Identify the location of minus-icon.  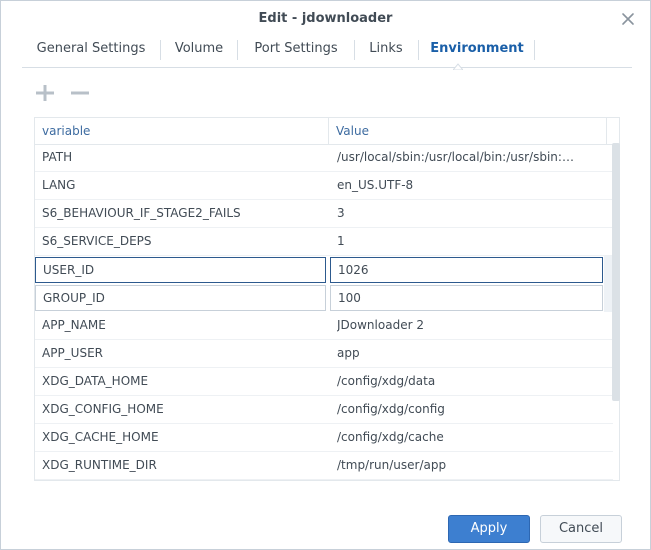
(80, 98).